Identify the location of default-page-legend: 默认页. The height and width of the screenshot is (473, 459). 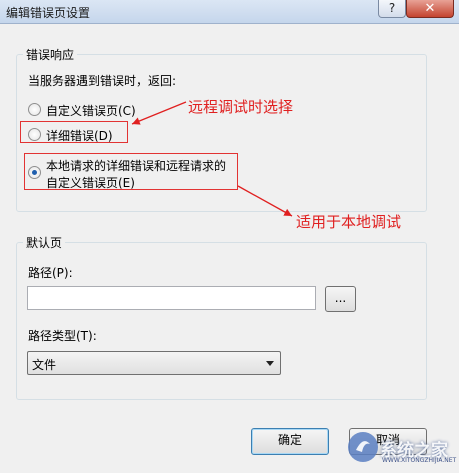
(44, 243).